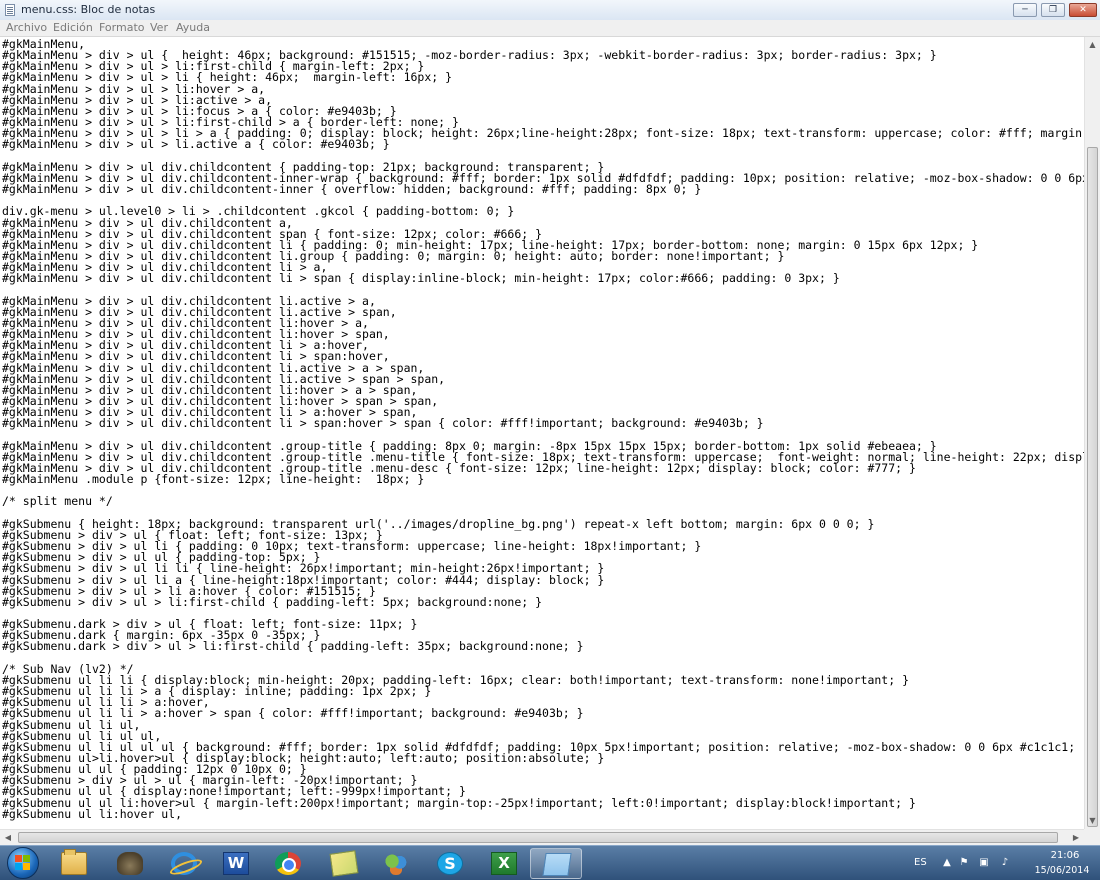  I want to click on scroll-down-arrow-icon: ▼, so click(1092, 821).